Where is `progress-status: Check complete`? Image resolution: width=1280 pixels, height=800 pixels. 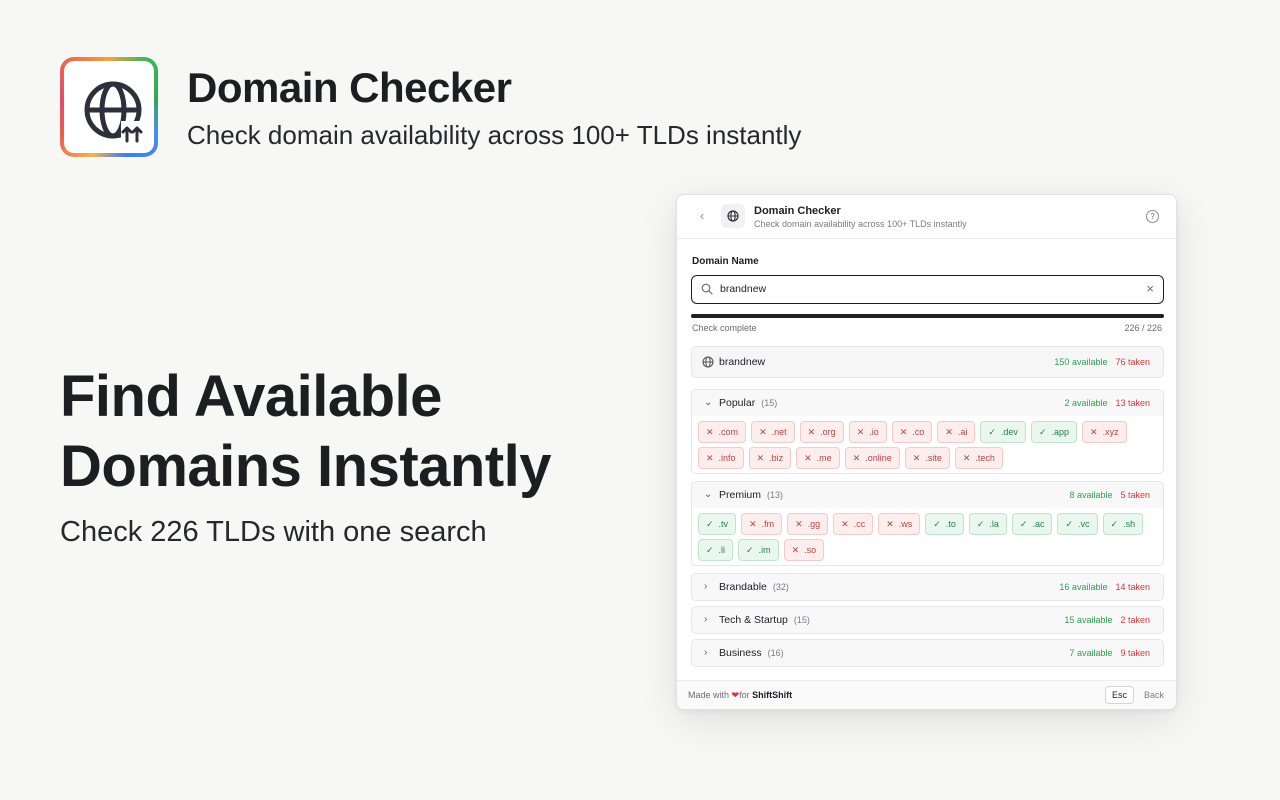
progress-status: Check complete is located at coordinates (724, 328).